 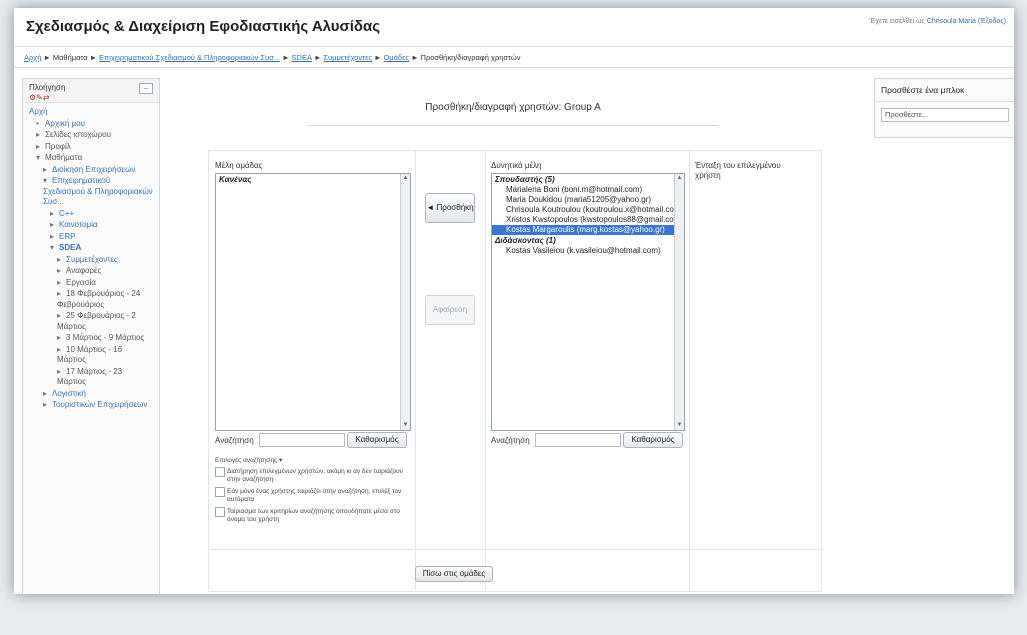 What do you see at coordinates (588, 190) in the screenshot?
I see `user-option: Marialena Boni (boni.m@hotmail.com)` at bounding box center [588, 190].